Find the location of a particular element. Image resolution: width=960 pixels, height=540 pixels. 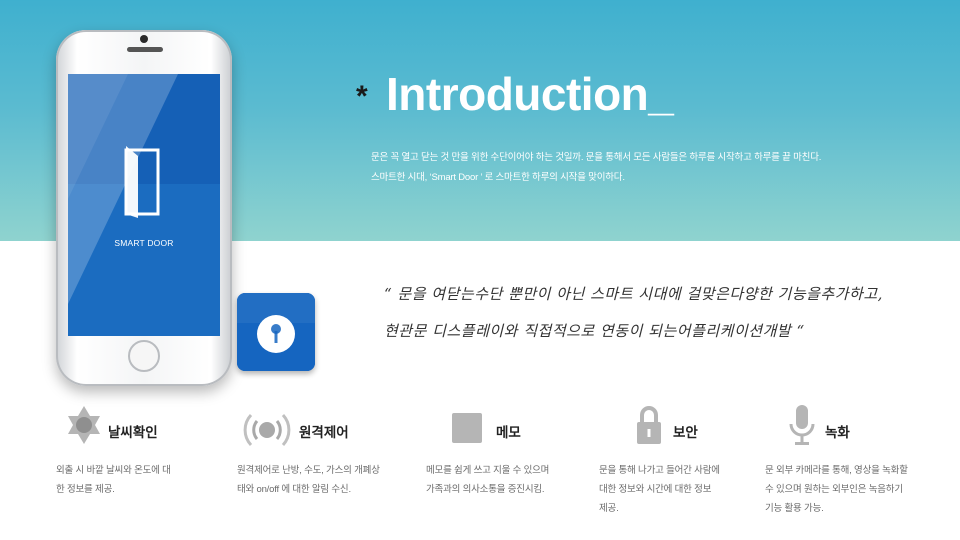

app-icon is located at coordinates (276, 332).